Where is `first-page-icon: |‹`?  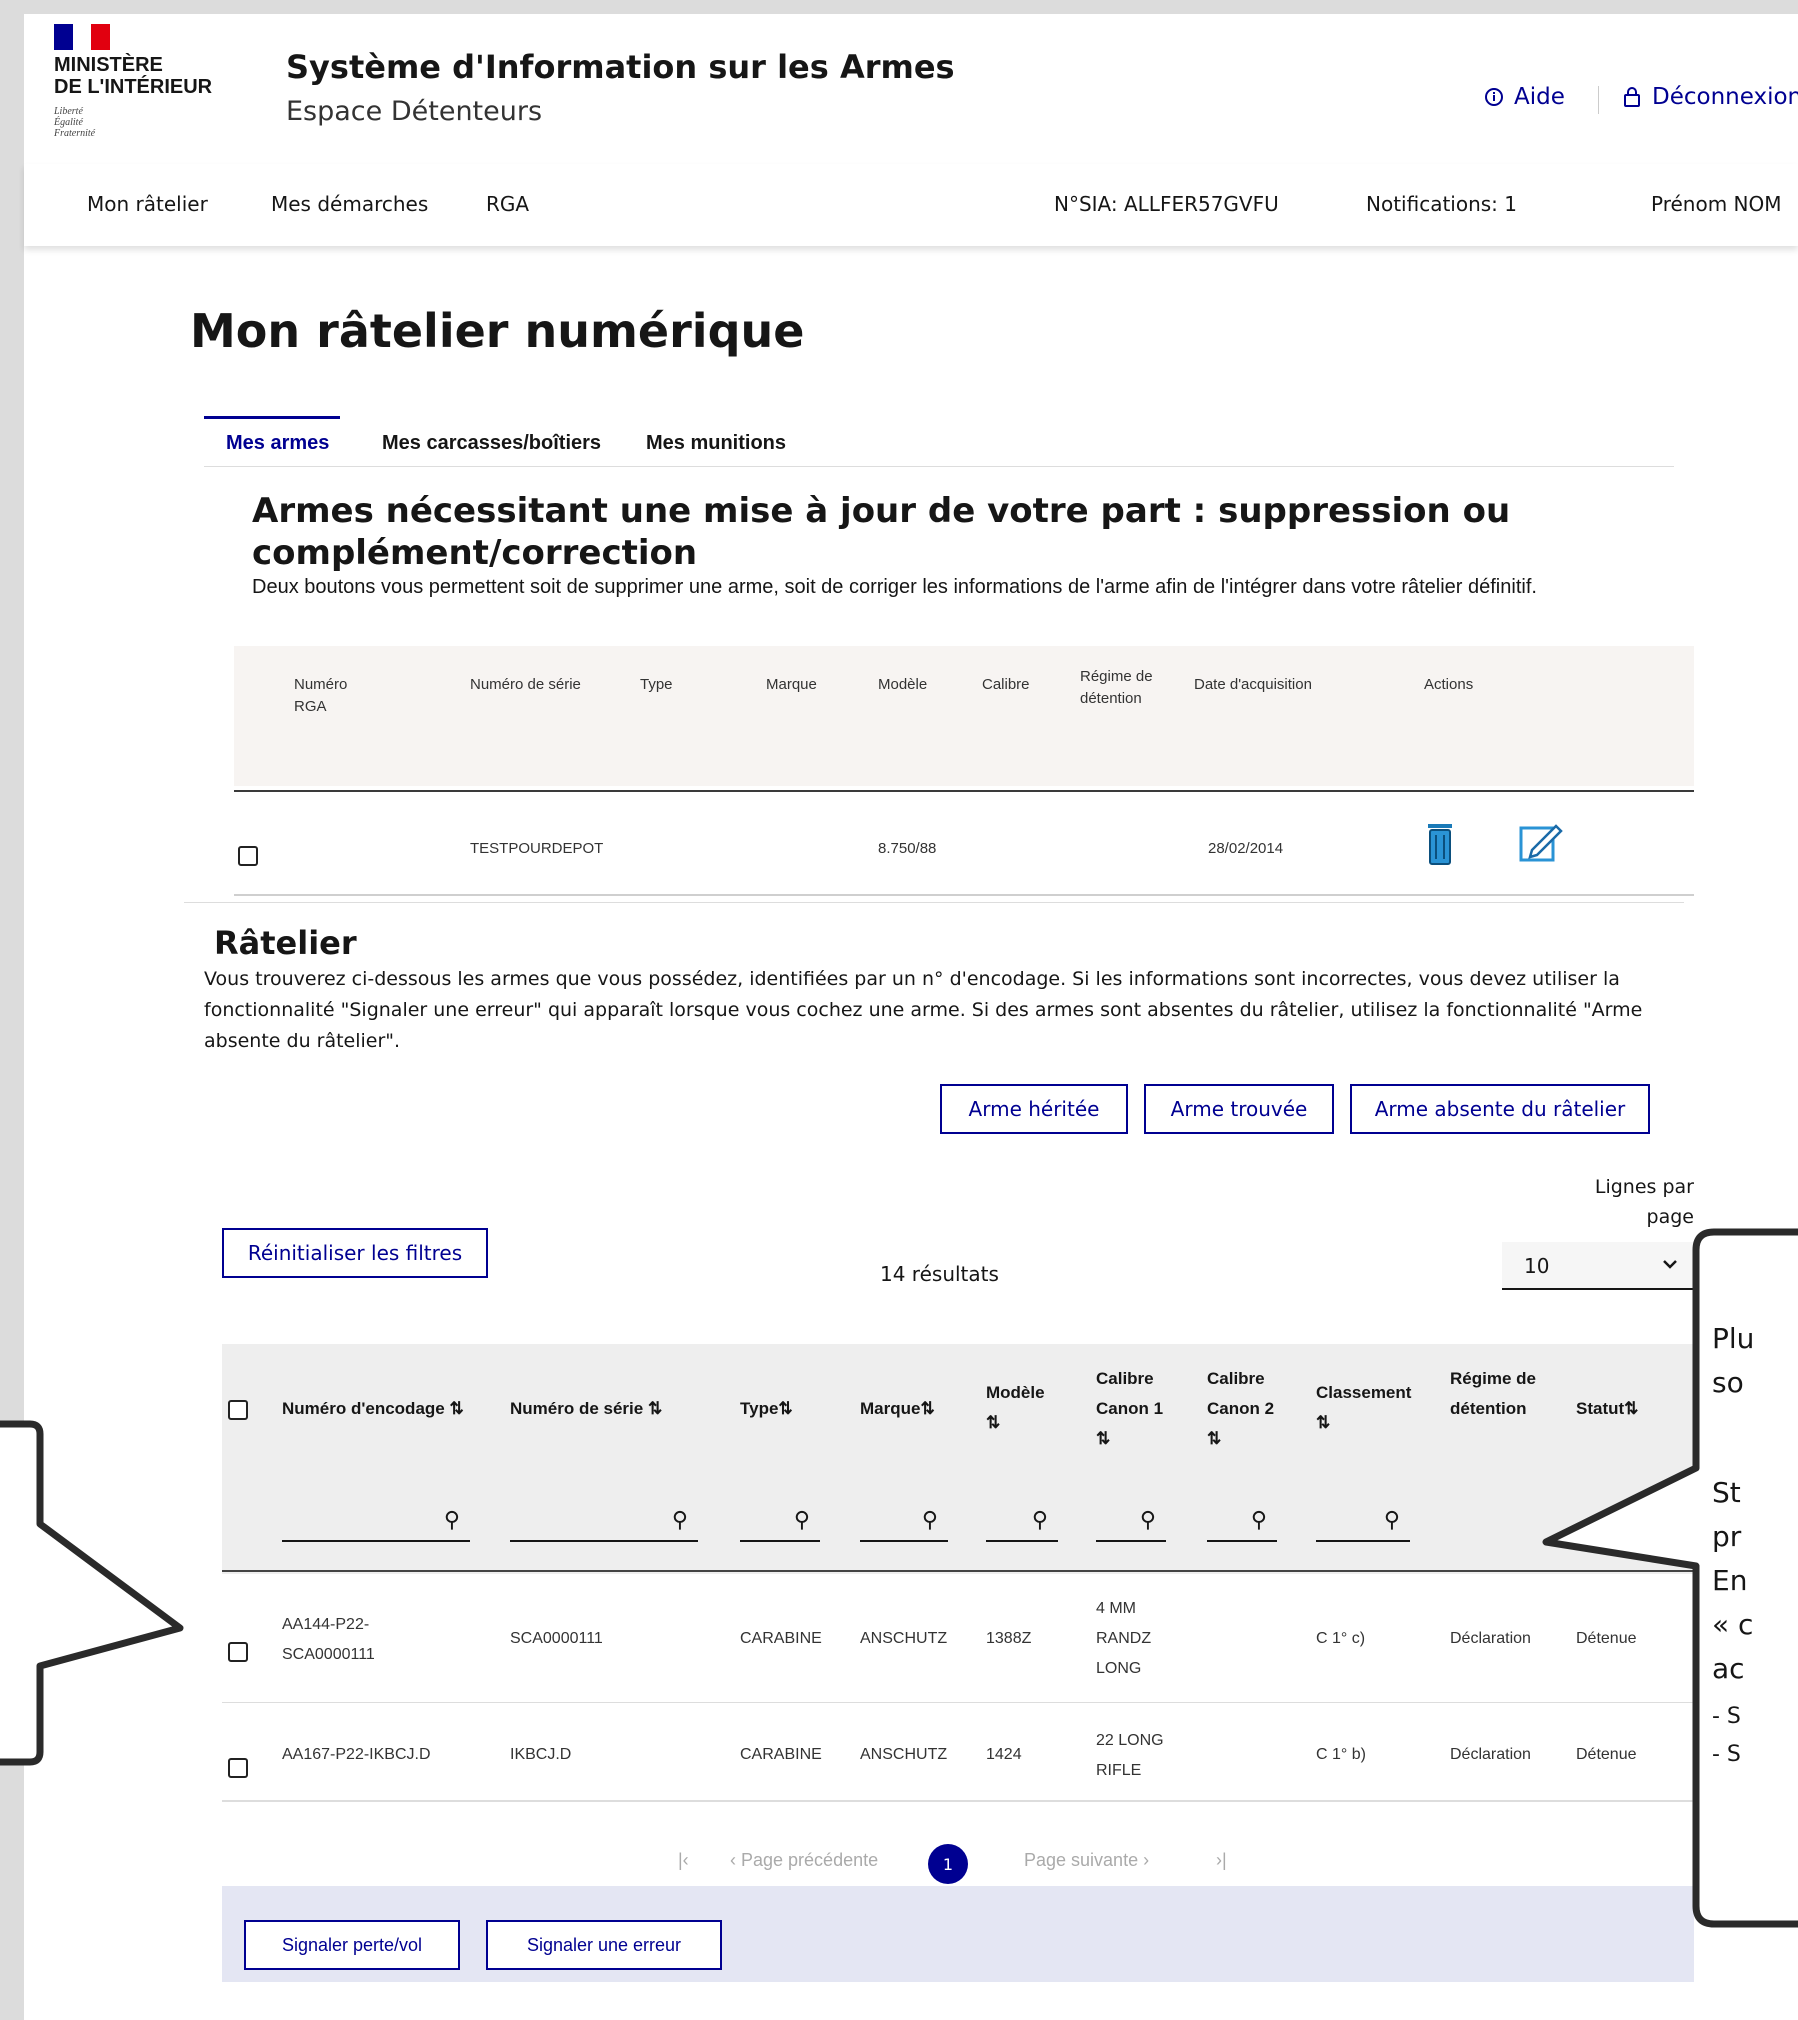 first-page-icon: |‹ is located at coordinates (683, 1860).